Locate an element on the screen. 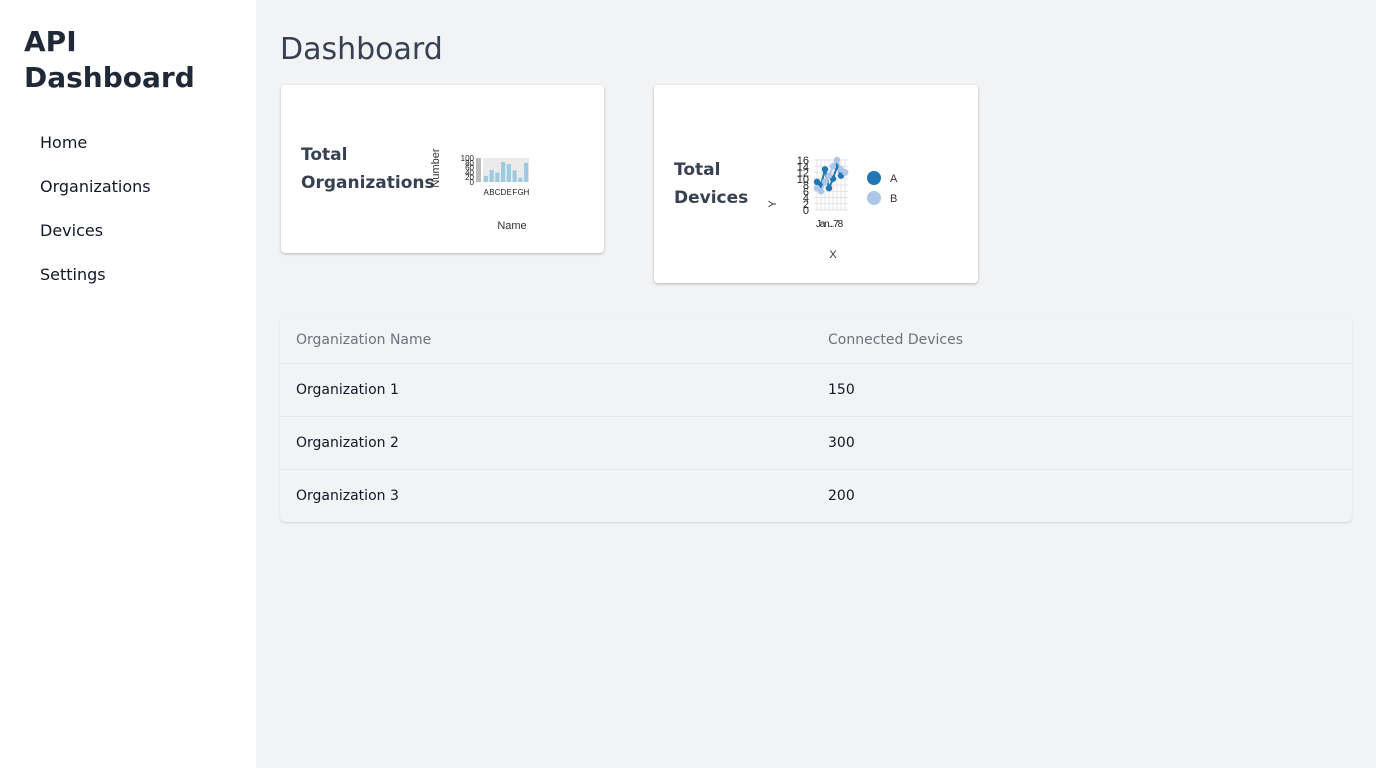  sidebar-nav: Home Organizations Devices Settings is located at coordinates (95, 208).